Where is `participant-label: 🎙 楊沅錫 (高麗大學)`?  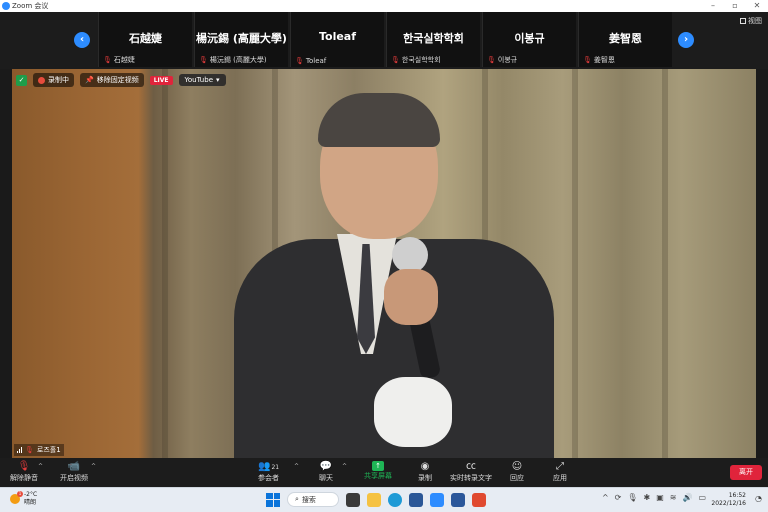 participant-label: 🎙 楊沅錫 (高麗大學) is located at coordinates (233, 60).